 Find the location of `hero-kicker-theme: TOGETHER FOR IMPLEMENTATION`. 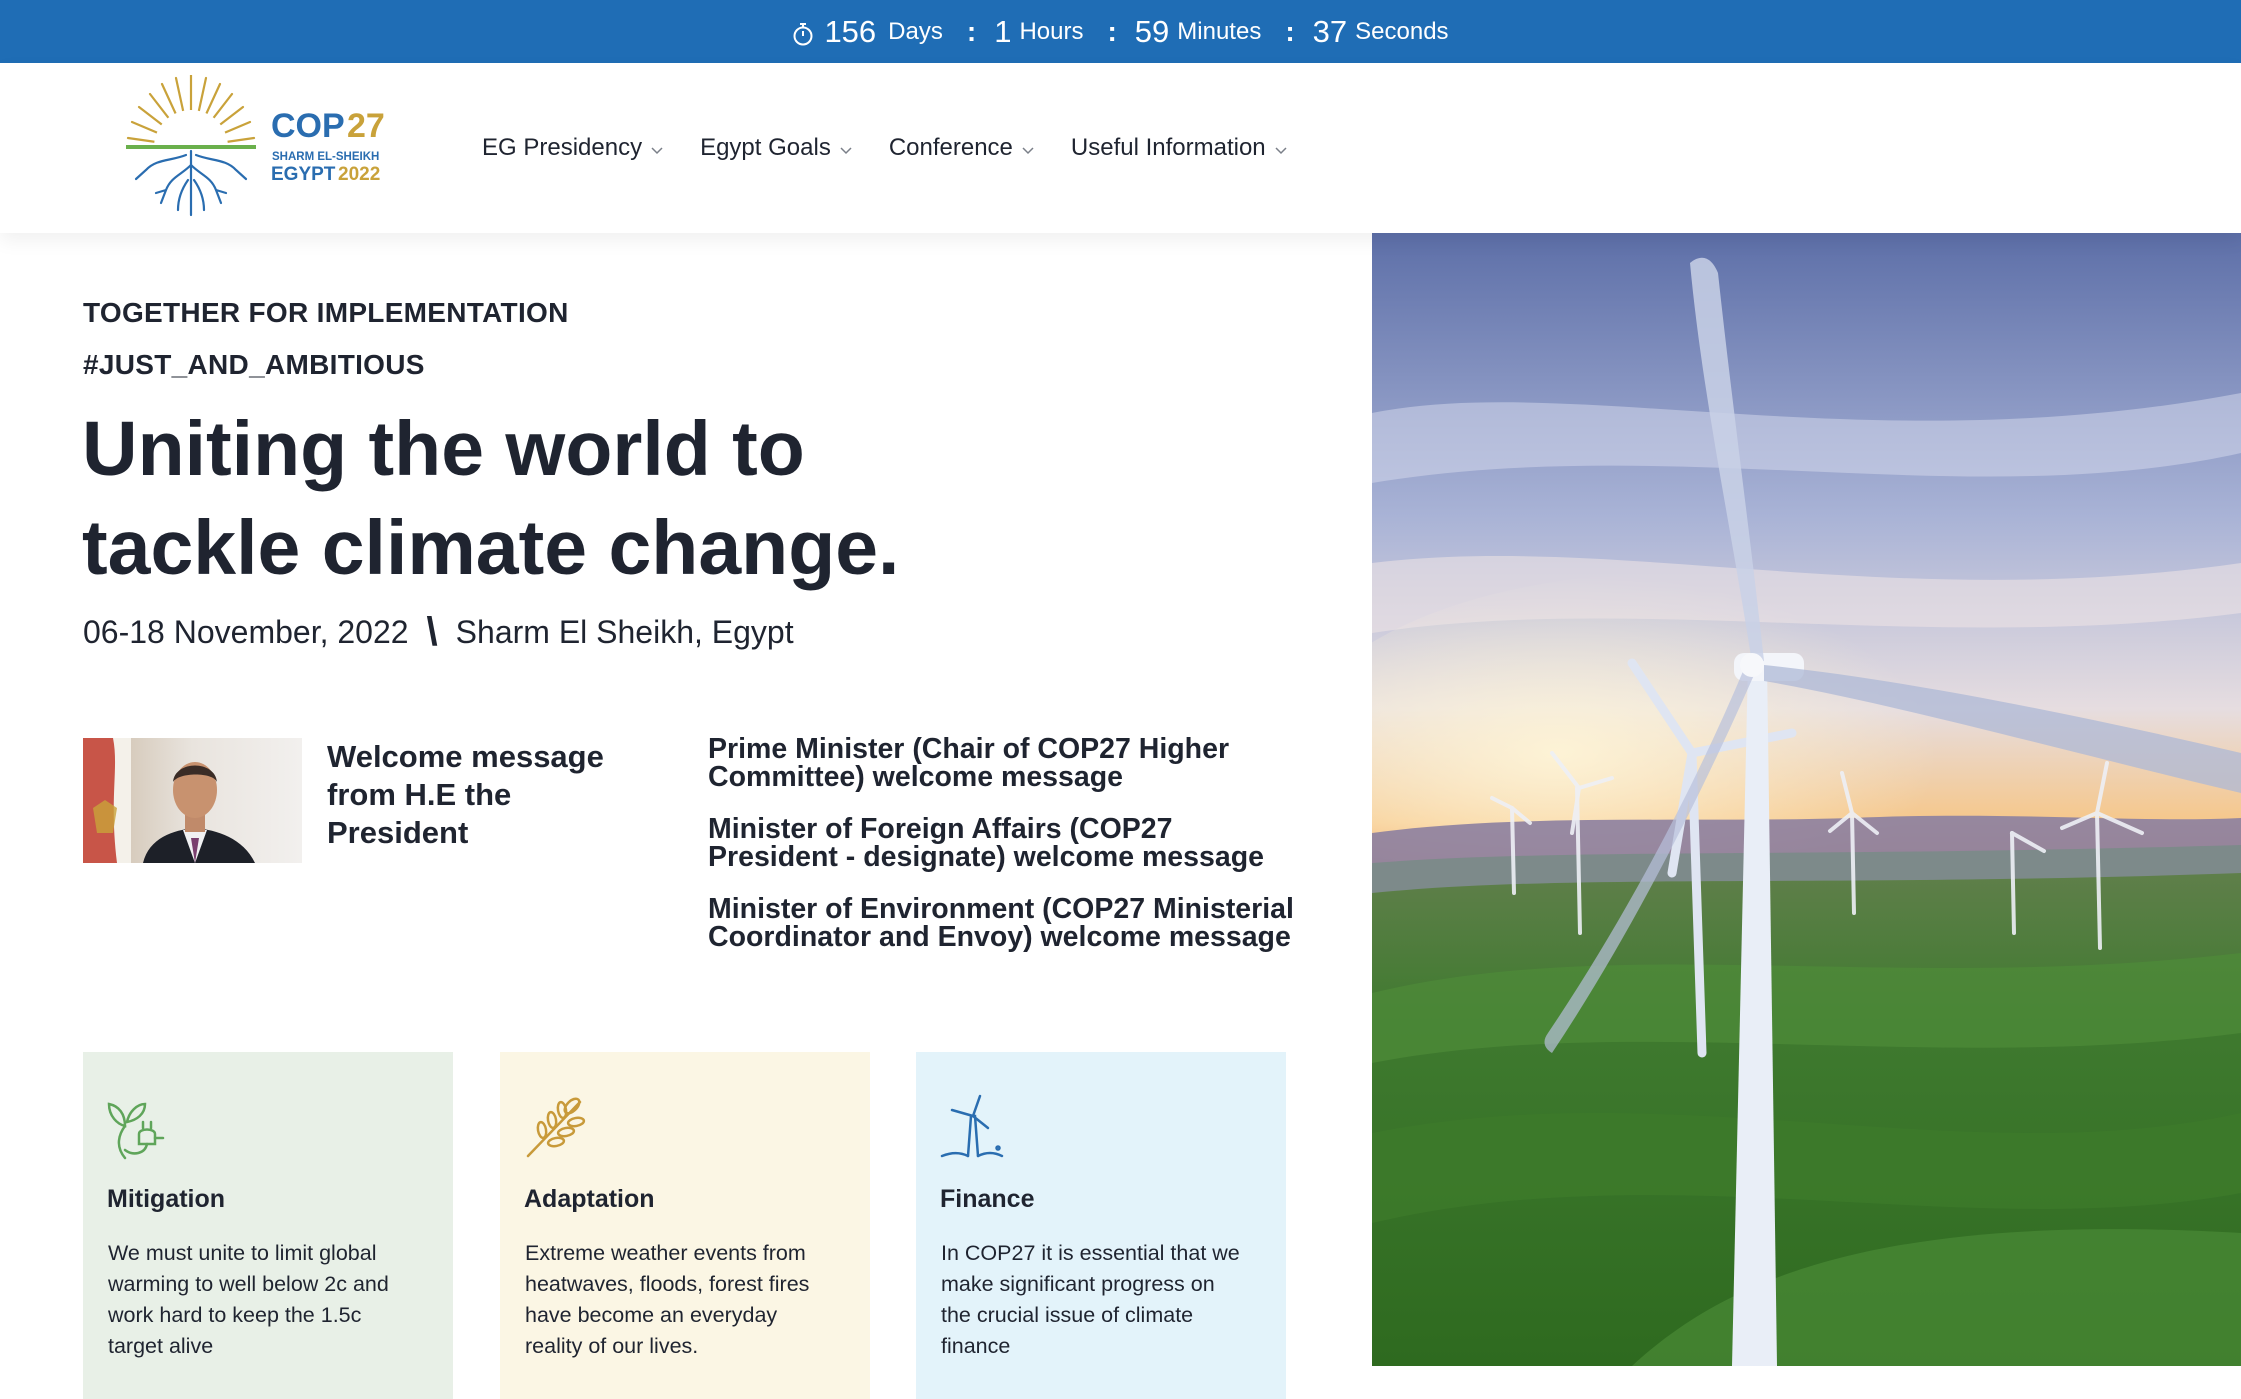

hero-kicker-theme: TOGETHER FOR IMPLEMENTATION is located at coordinates (326, 312).